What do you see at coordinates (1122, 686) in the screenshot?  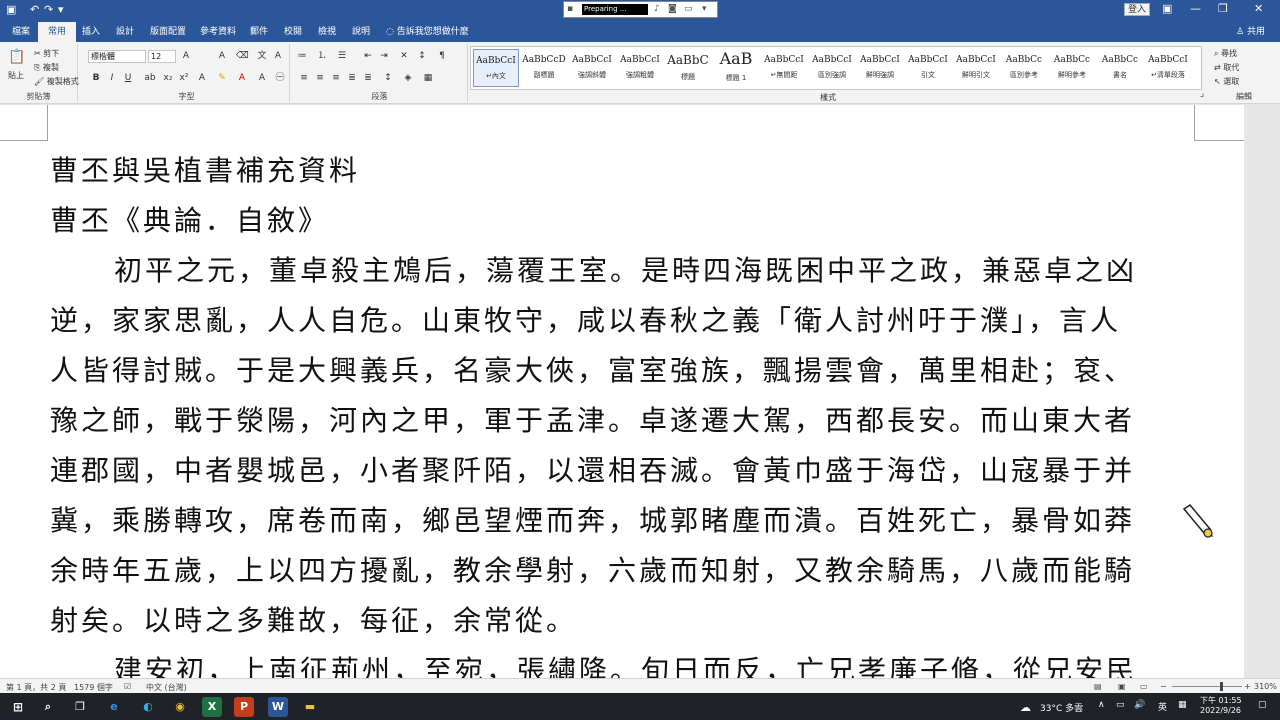 I see `print-layout-icon: ▣` at bounding box center [1122, 686].